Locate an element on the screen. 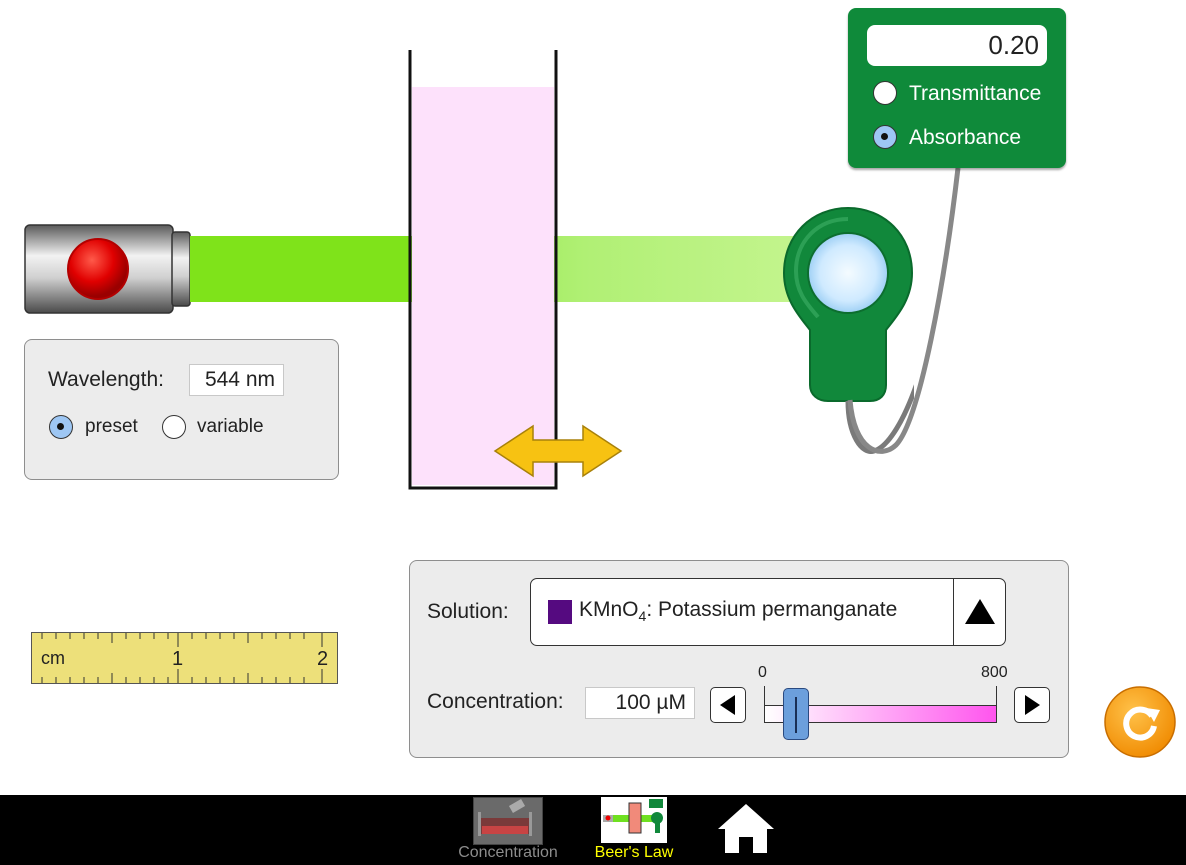  home-icon is located at coordinates (746, 828).